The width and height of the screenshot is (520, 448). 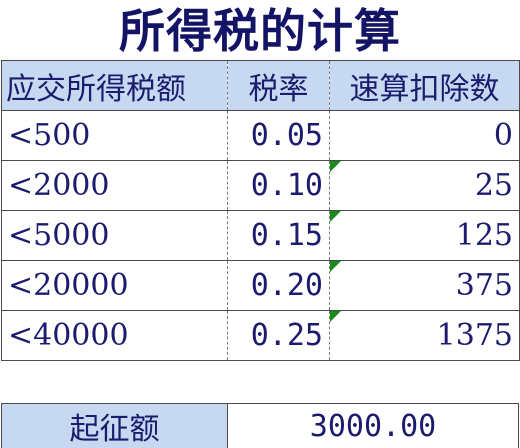 What do you see at coordinates (373, 425) in the screenshot?
I see `threshold-value-cell: 3000.00` at bounding box center [373, 425].